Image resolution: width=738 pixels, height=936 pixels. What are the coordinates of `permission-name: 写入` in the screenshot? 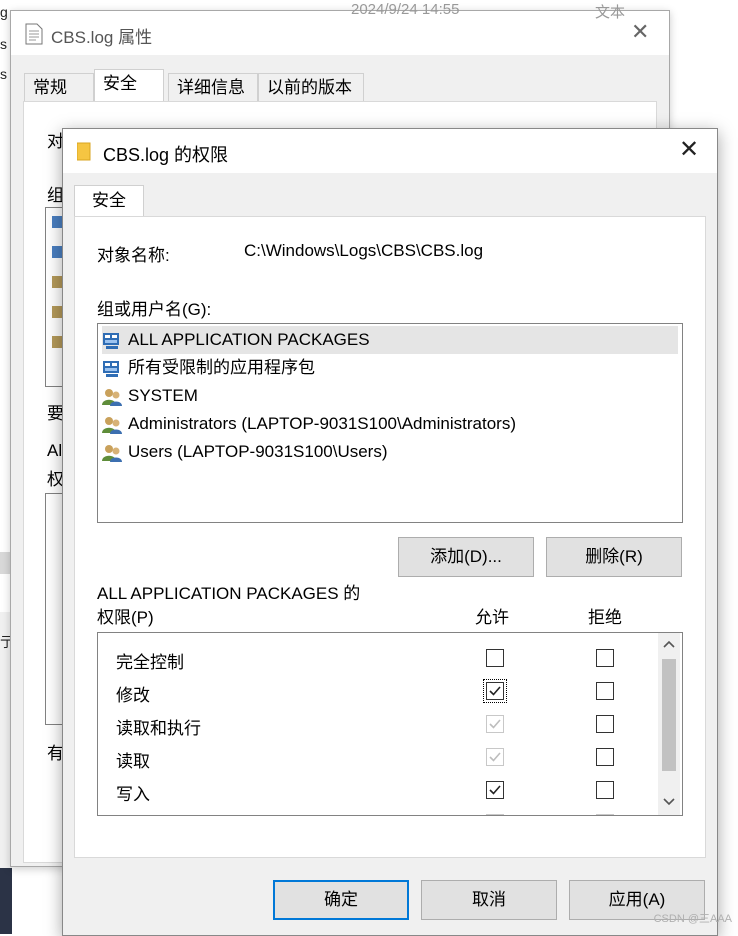 It's located at (133, 794).